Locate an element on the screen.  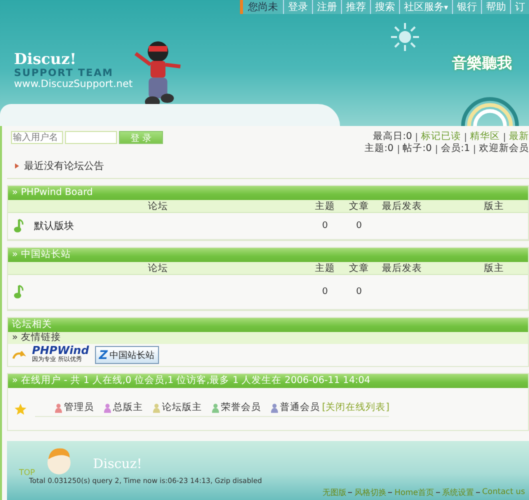
nav-link: 银行 is located at coordinates (466, 7).